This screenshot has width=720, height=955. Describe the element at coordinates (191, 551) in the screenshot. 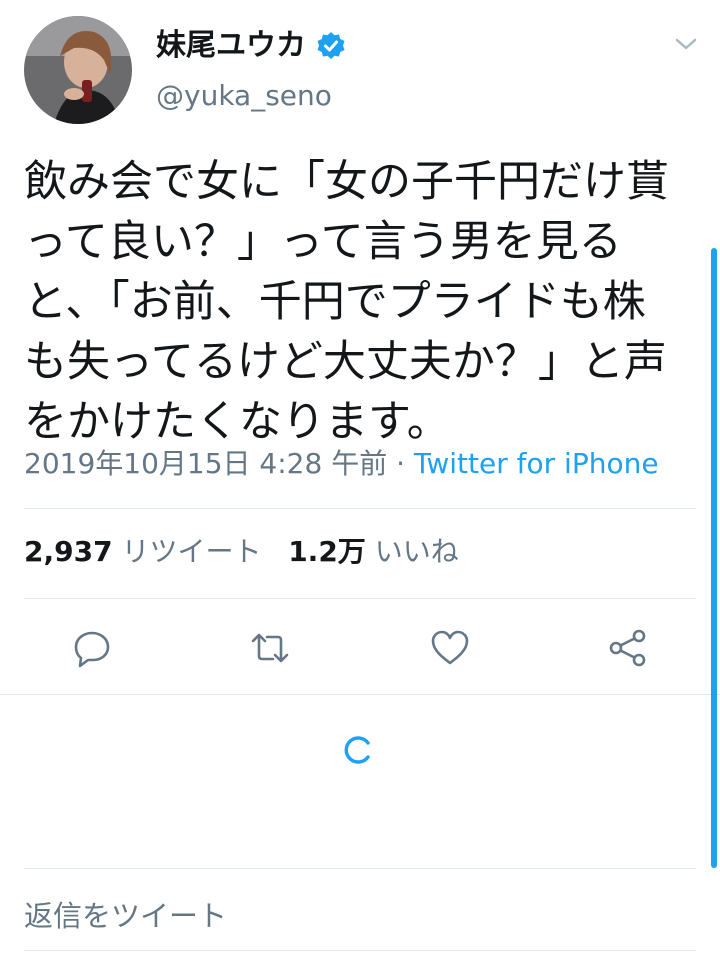

I see `retweets-label: リツイート` at that location.